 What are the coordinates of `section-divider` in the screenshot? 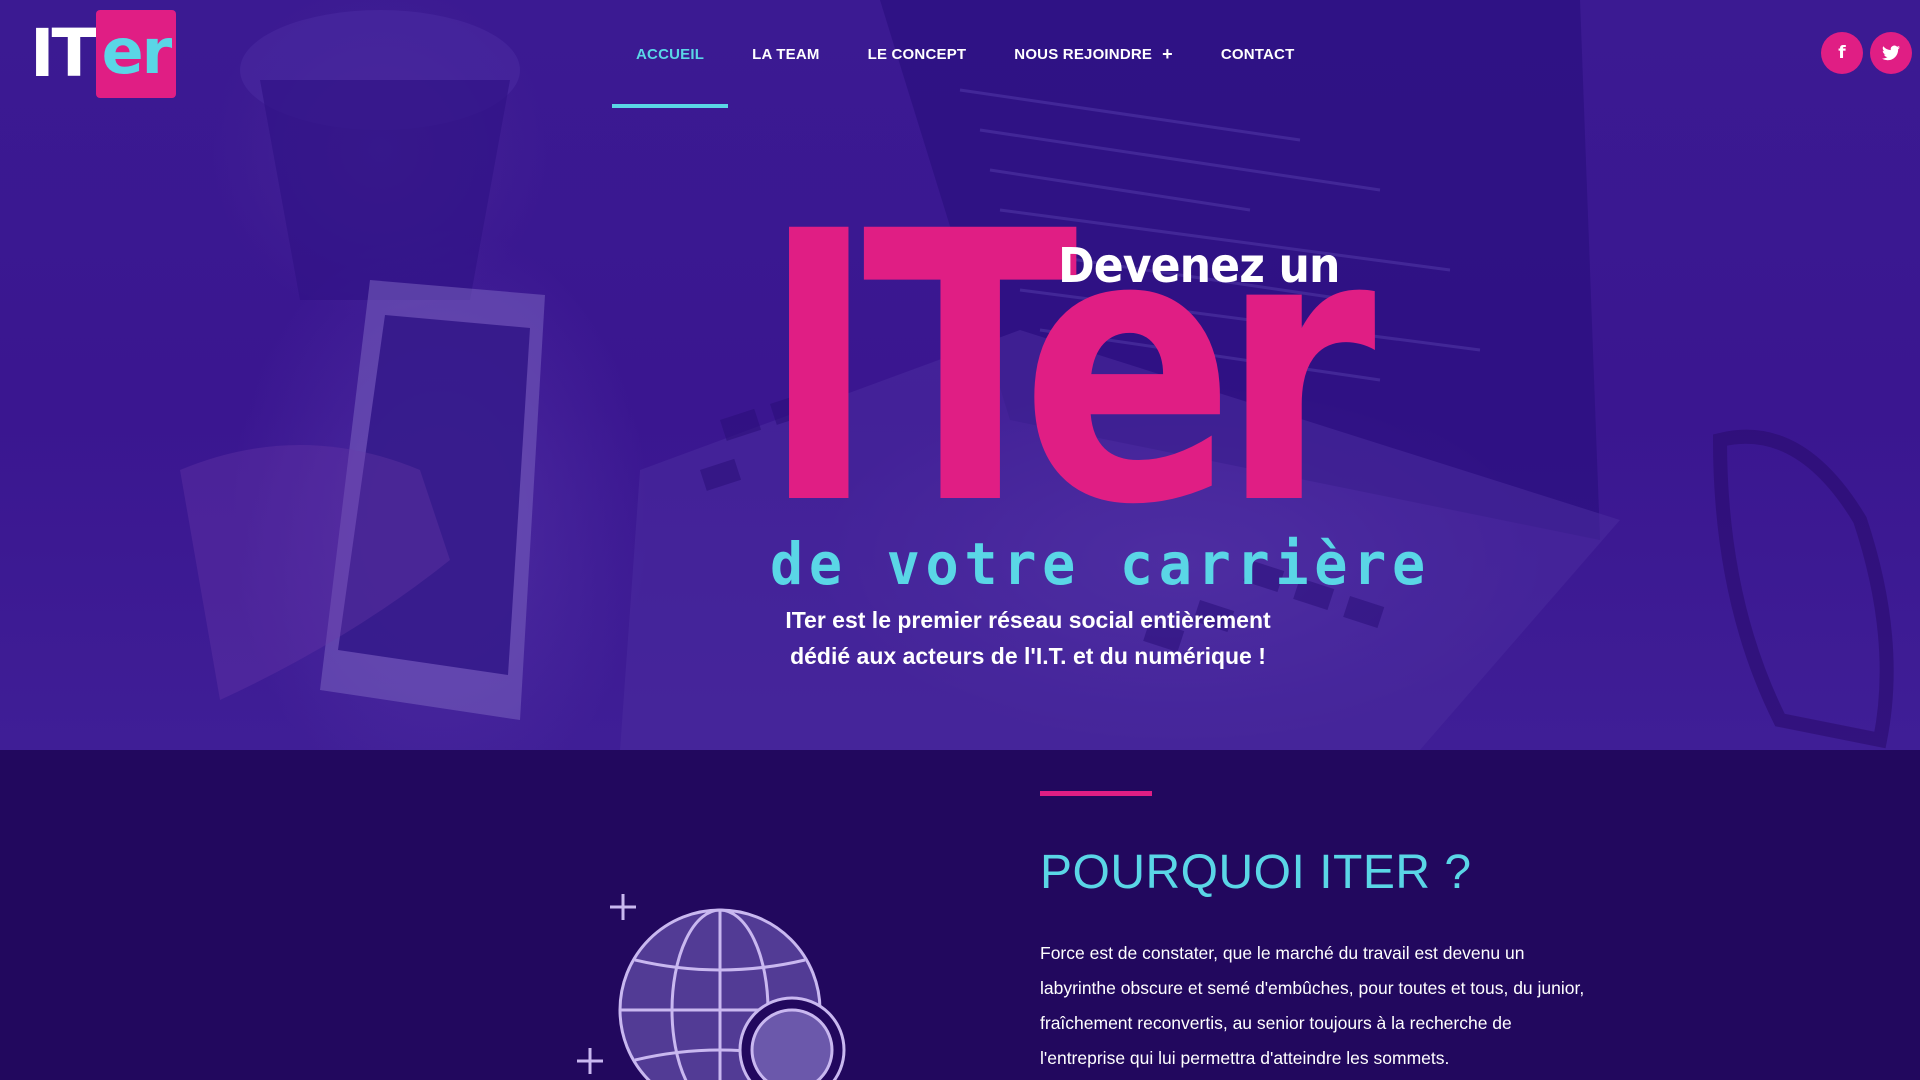 It's located at (1096, 793).